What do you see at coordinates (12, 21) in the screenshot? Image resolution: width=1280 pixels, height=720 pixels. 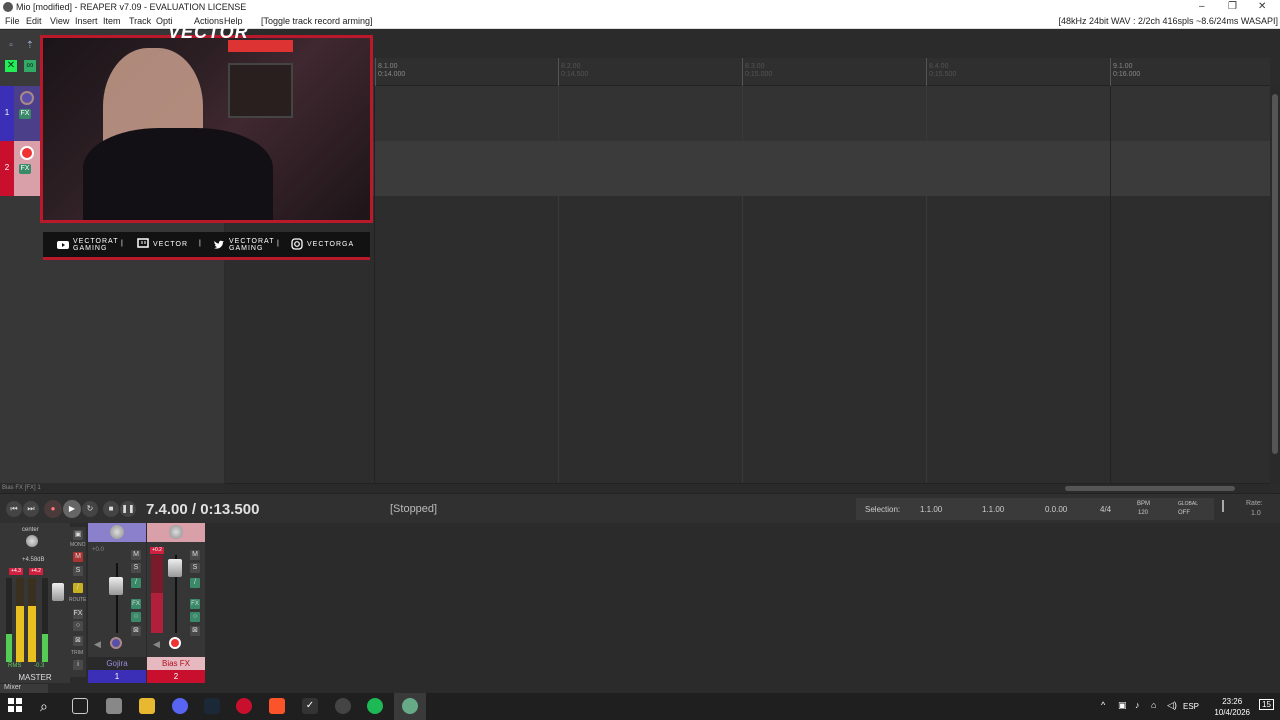 I see `menu-file: File` at bounding box center [12, 21].